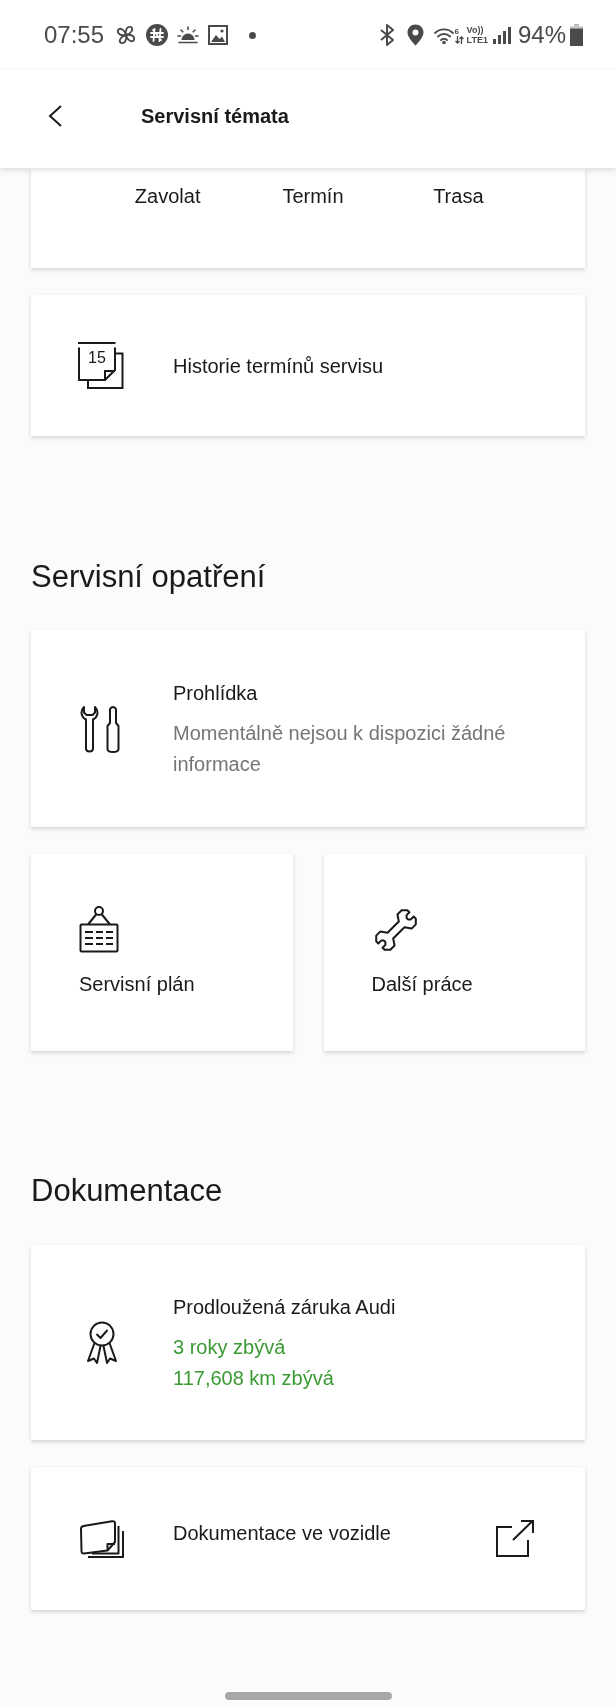  I want to click on contact-action: Trasa, so click(458, 196).